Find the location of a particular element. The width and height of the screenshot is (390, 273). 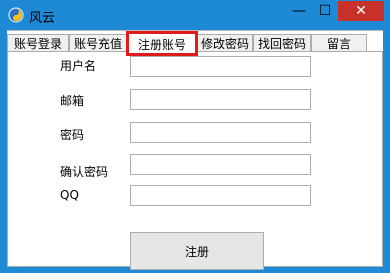

username-input is located at coordinates (220, 66).